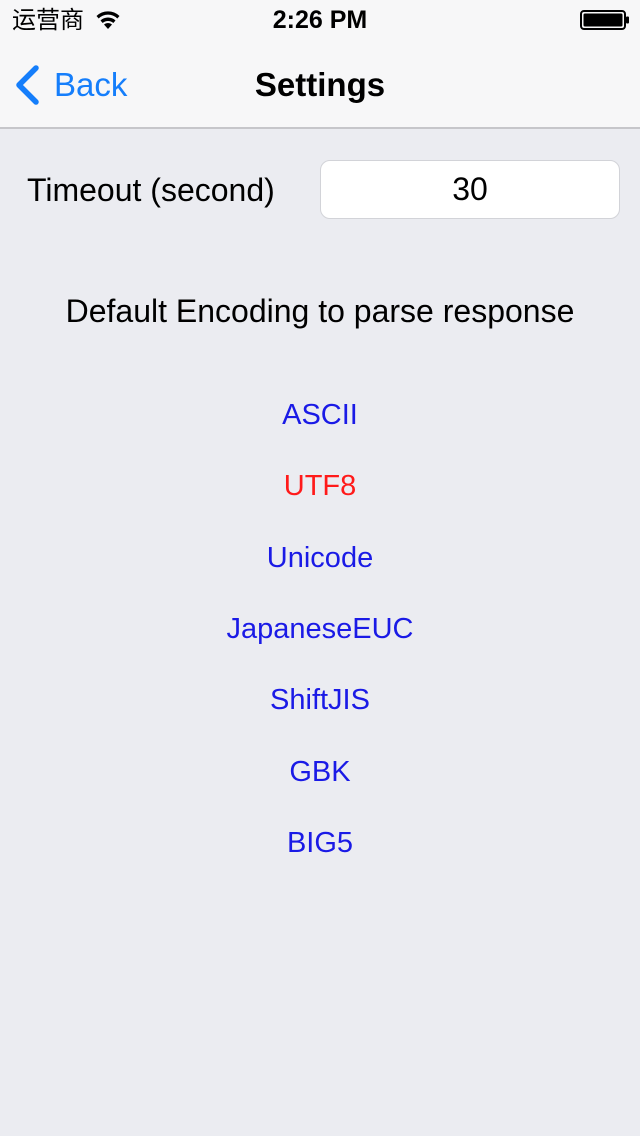  What do you see at coordinates (320, 629) in the screenshot?
I see `encoding-option-japaneseeuc: JapaneseEUC` at bounding box center [320, 629].